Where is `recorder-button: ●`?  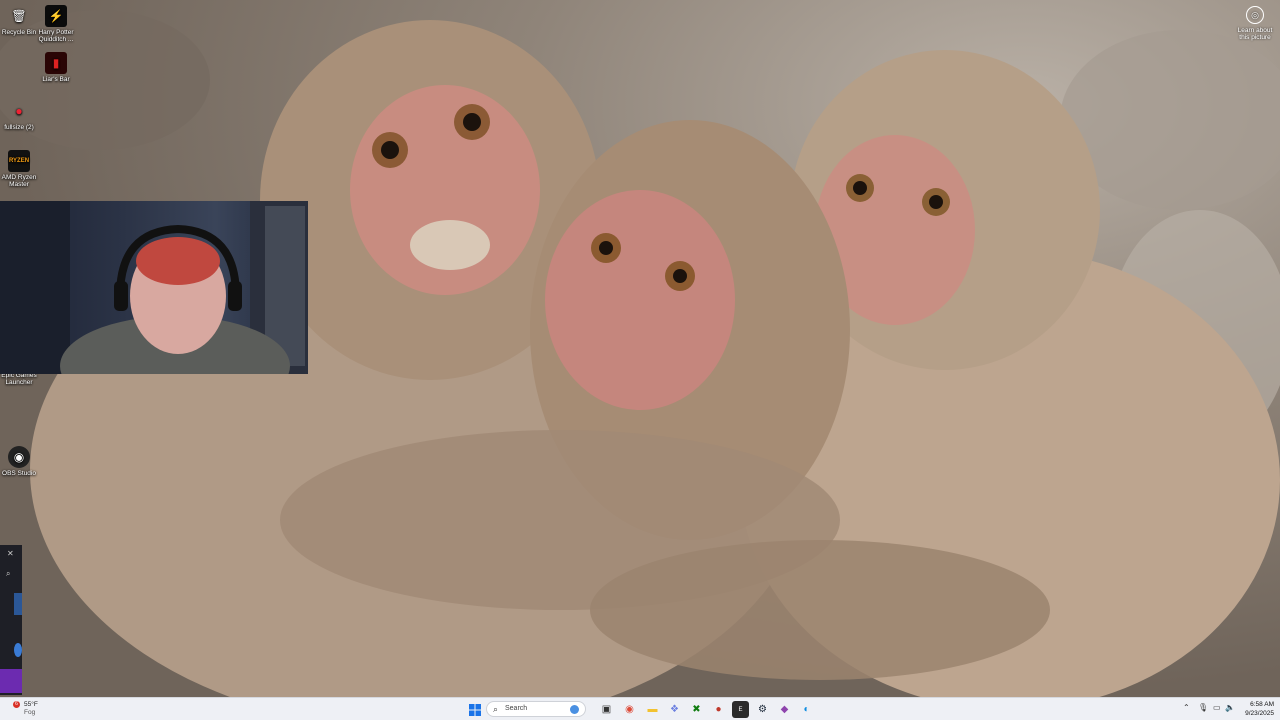
recorder-button: ● is located at coordinates (718, 709).